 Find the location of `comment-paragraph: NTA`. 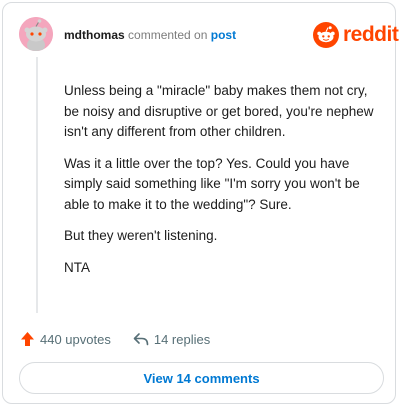

comment-paragraph: NTA is located at coordinates (77, 267).